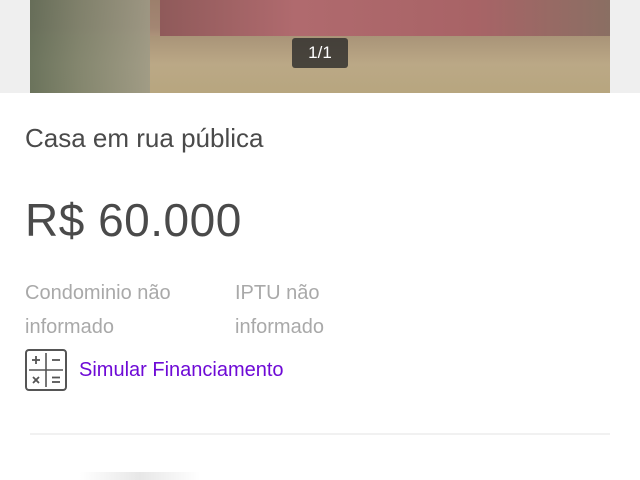 The image size is (640, 480). Describe the element at coordinates (98, 310) in the screenshot. I see `condominium-fee: Condominio não informado` at that location.